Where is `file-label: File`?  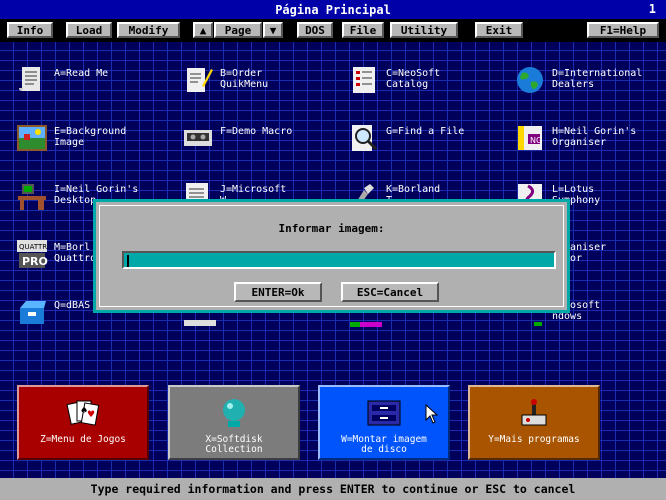
file-label: File is located at coordinates (363, 30).